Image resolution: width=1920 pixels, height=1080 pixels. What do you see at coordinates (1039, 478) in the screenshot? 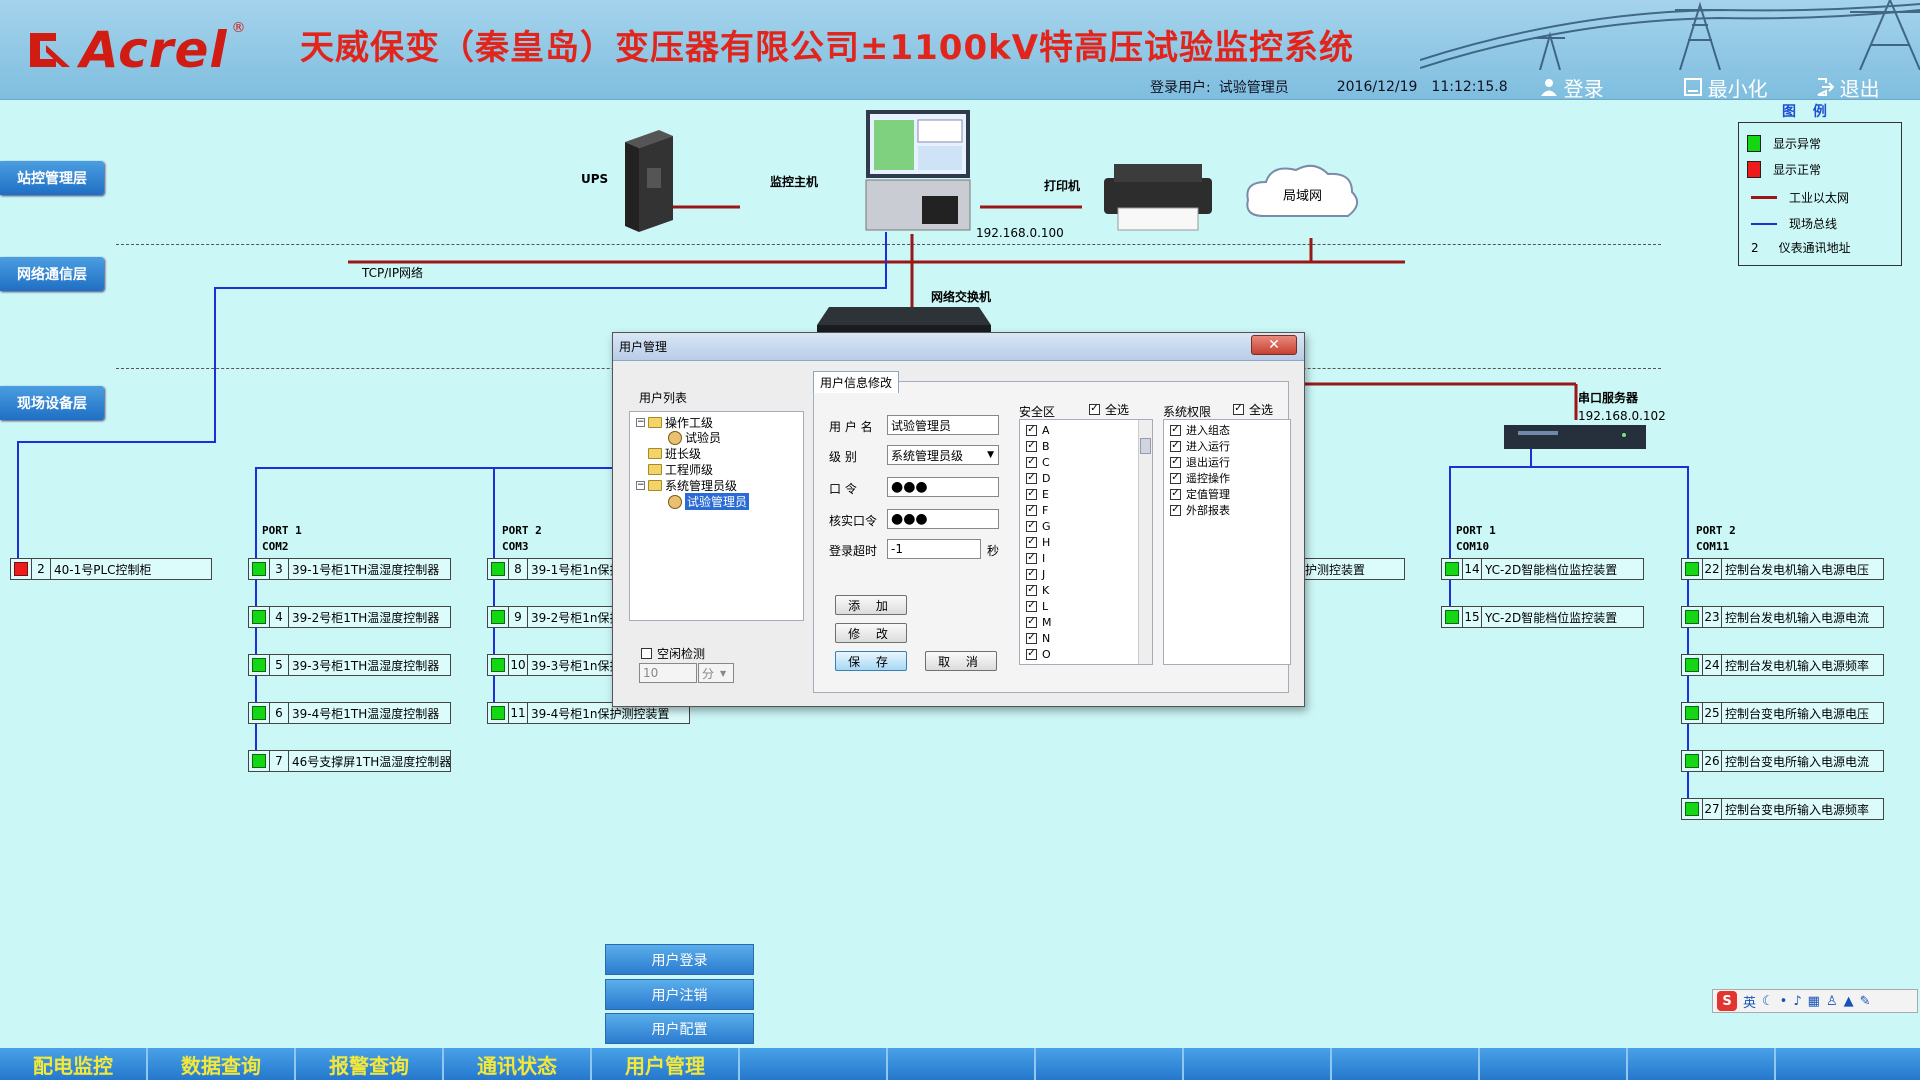
I see `zone-item: ✓ D` at bounding box center [1039, 478].